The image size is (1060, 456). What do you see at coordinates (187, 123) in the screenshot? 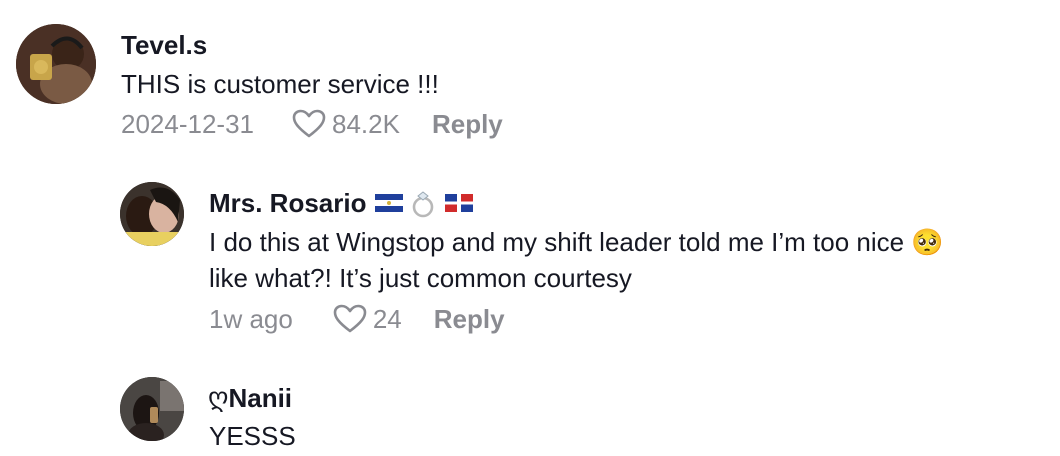
I see `comment-date: 2024-12-31` at bounding box center [187, 123].